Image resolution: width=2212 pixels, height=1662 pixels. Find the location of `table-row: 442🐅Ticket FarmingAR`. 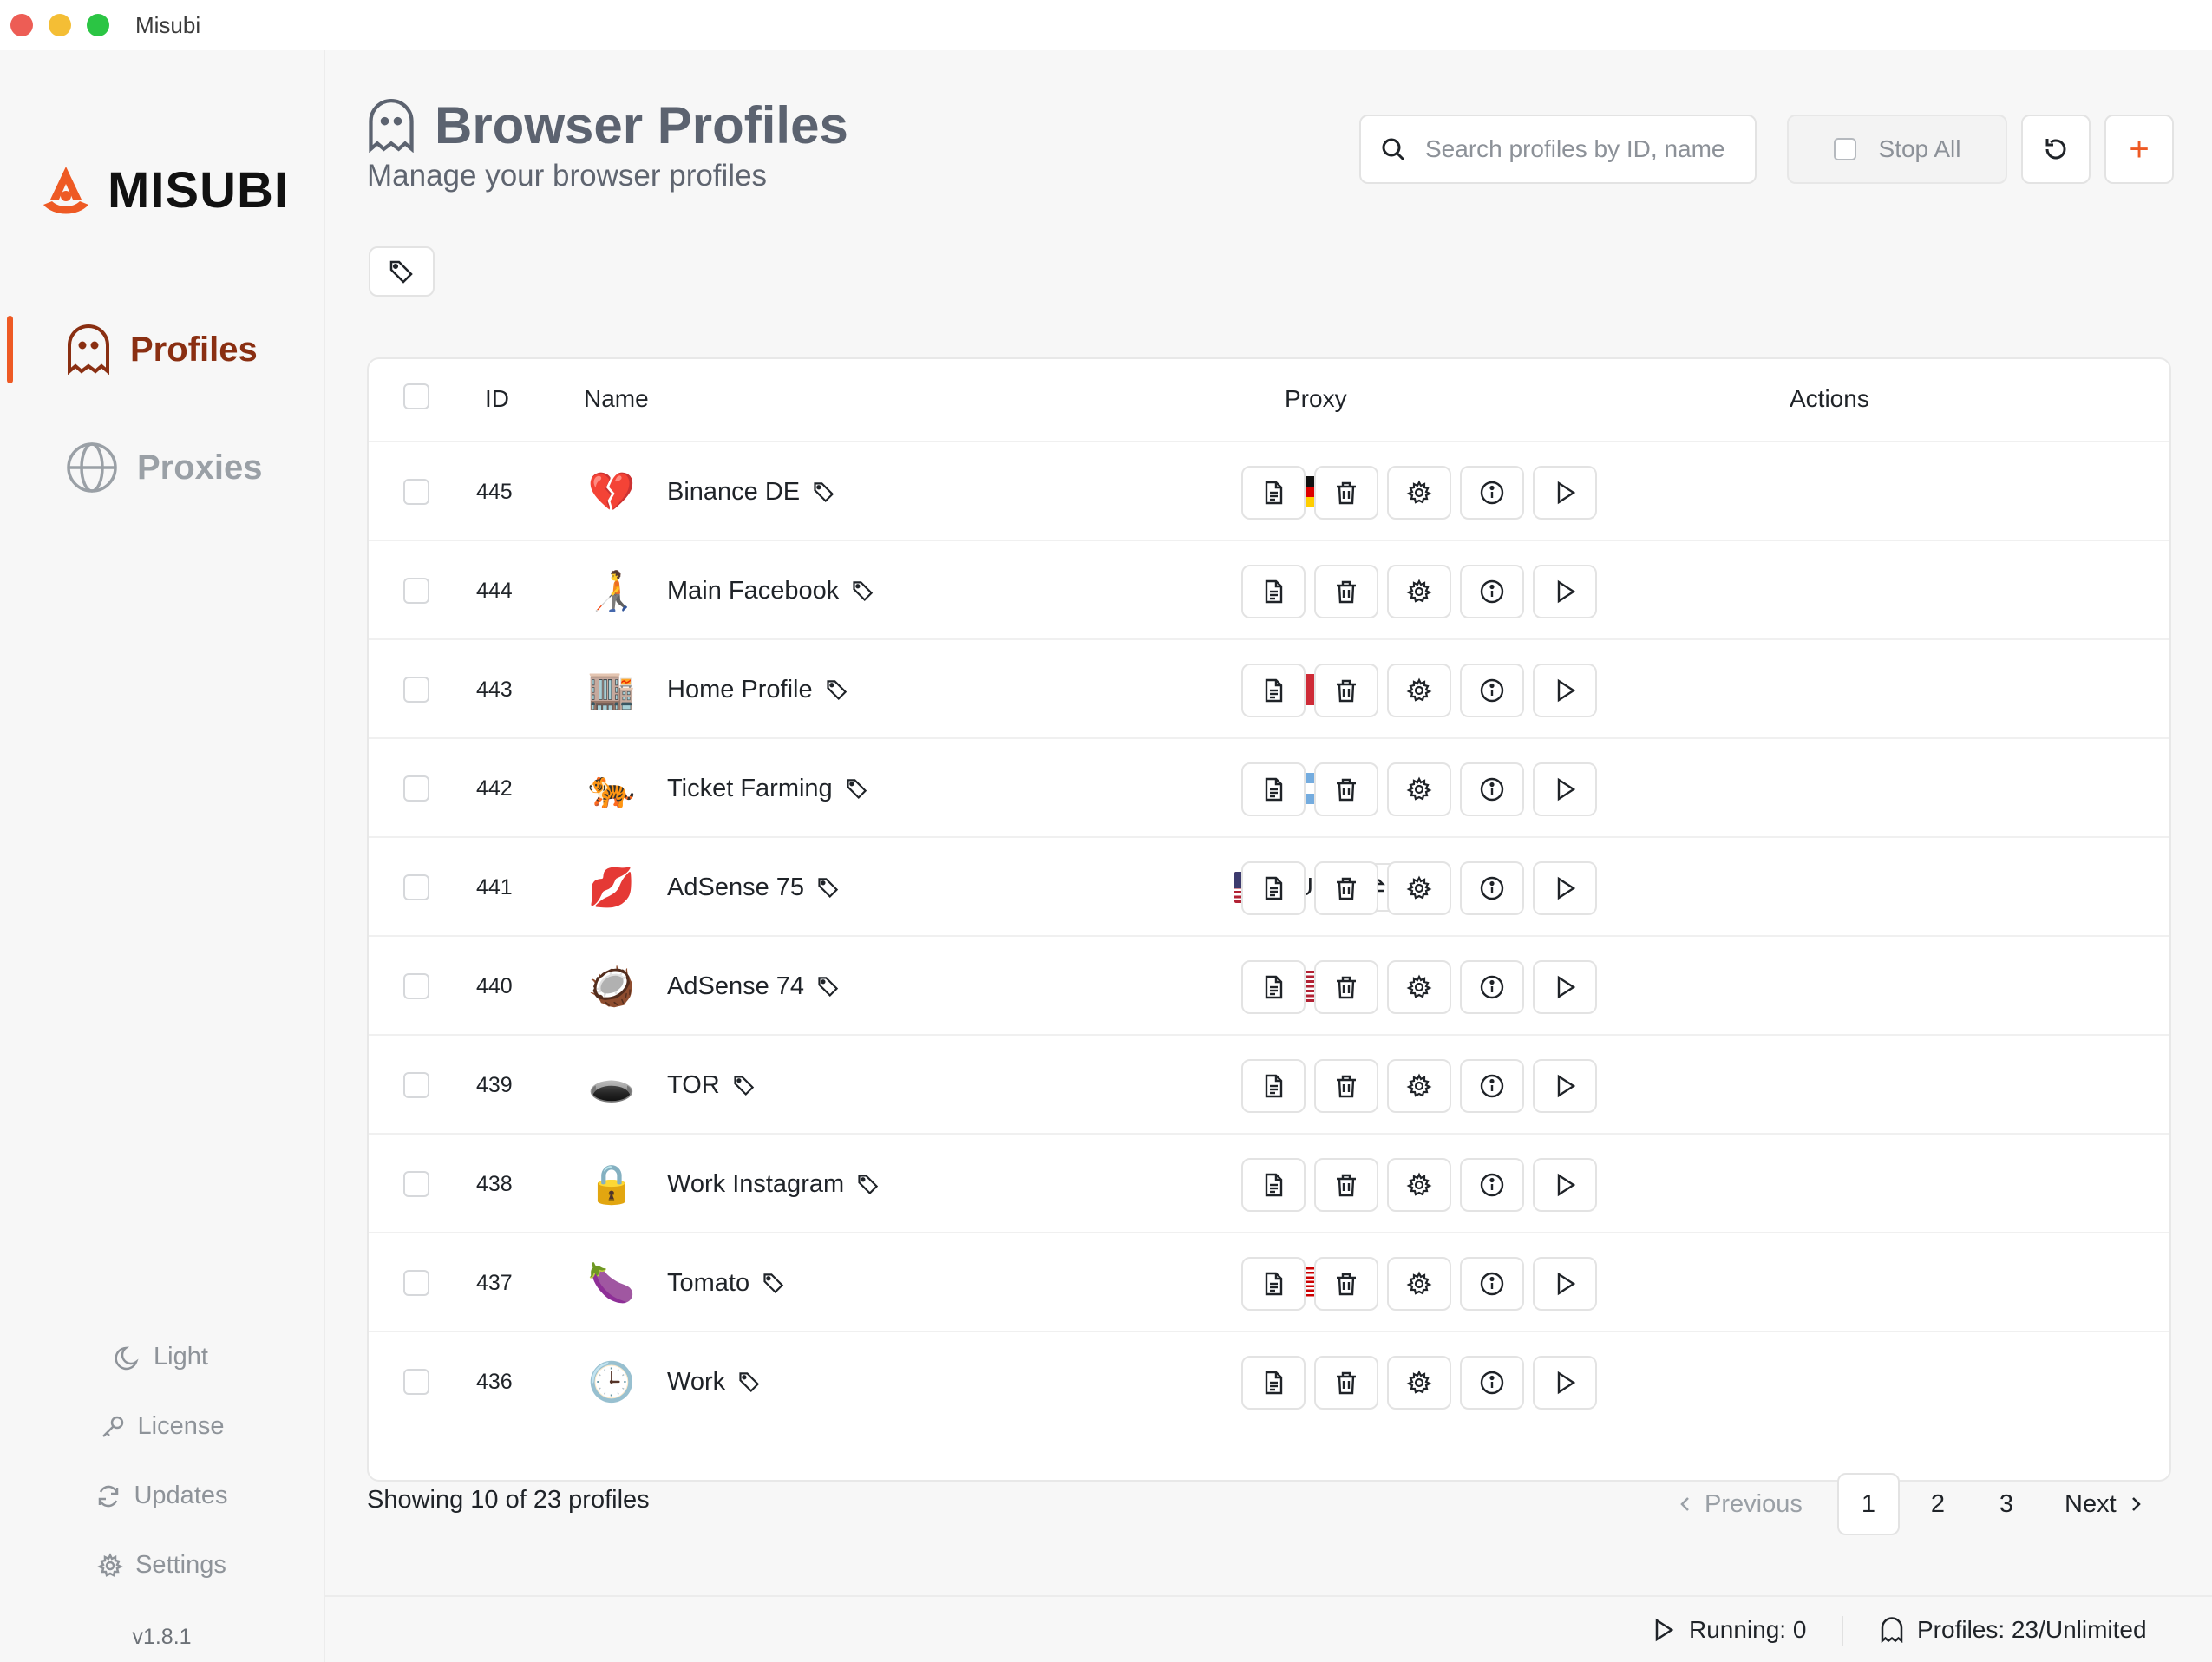

table-row: 442🐅Ticket FarmingAR is located at coordinates (1269, 788).